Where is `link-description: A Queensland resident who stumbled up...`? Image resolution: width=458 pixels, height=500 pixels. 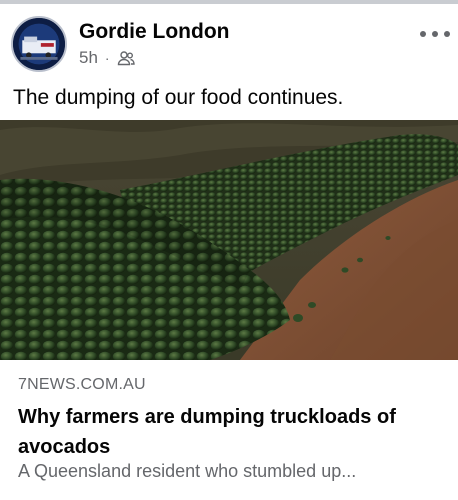
link-description: A Queensland resident who stumbled up... is located at coordinates (187, 471).